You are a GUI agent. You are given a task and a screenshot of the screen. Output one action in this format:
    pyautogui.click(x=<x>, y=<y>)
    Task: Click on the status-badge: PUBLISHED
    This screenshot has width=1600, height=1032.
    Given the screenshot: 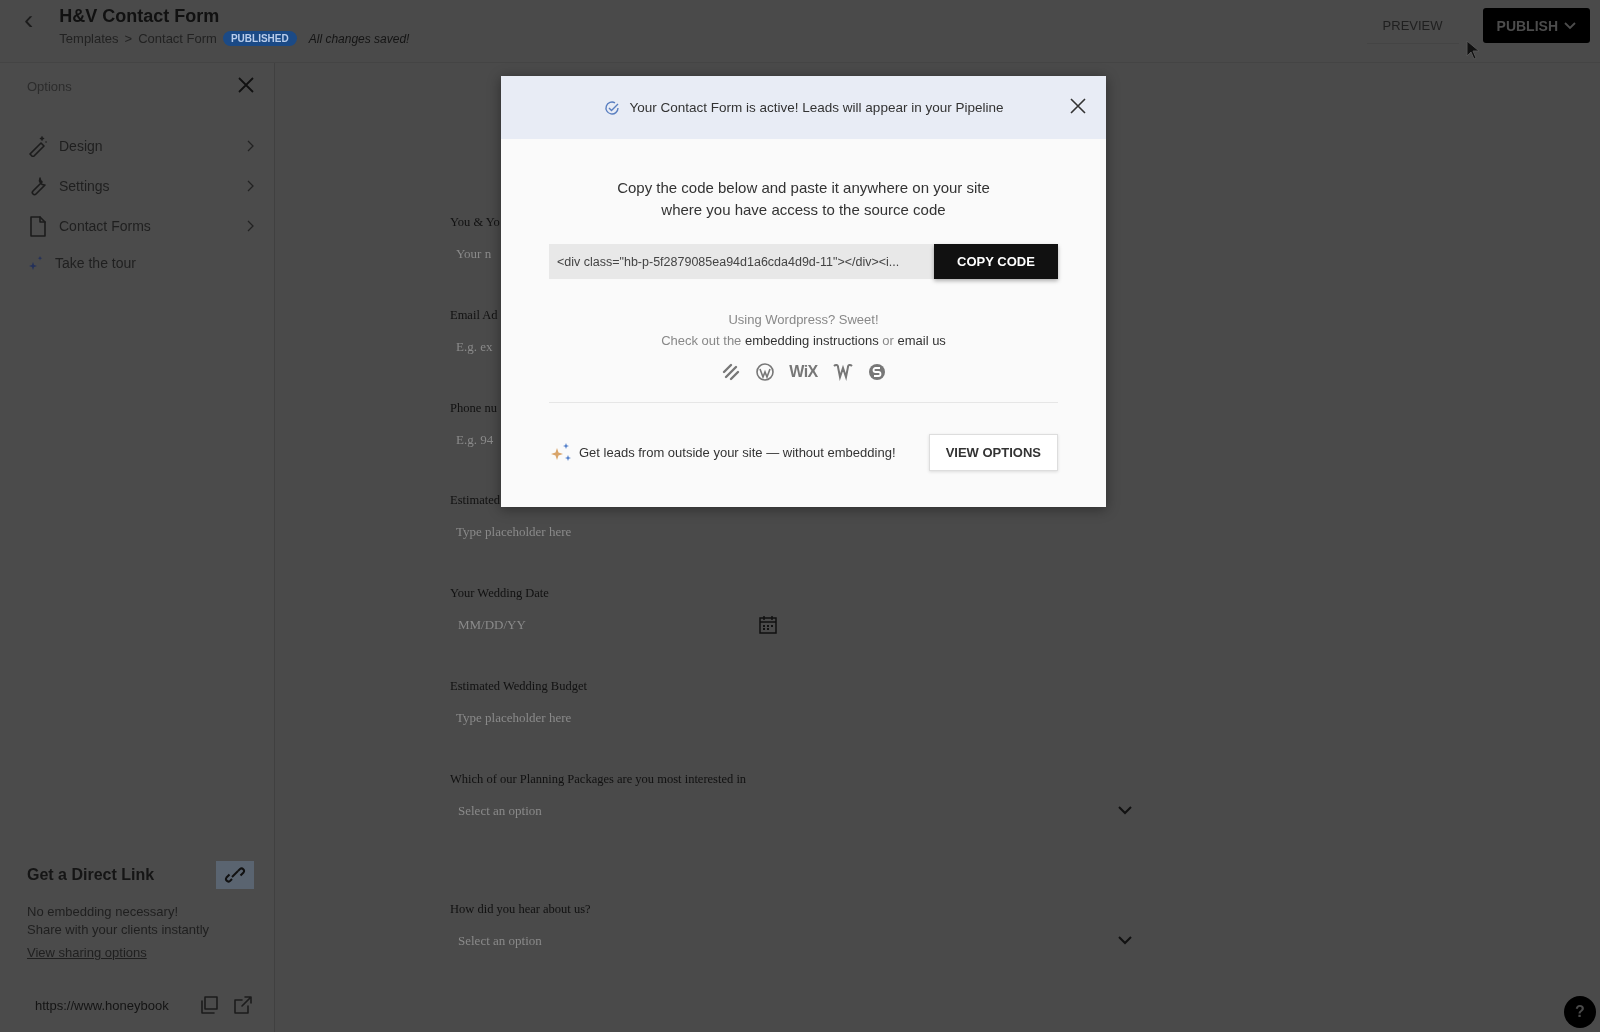 What is the action you would take?
    pyautogui.click(x=259, y=38)
    